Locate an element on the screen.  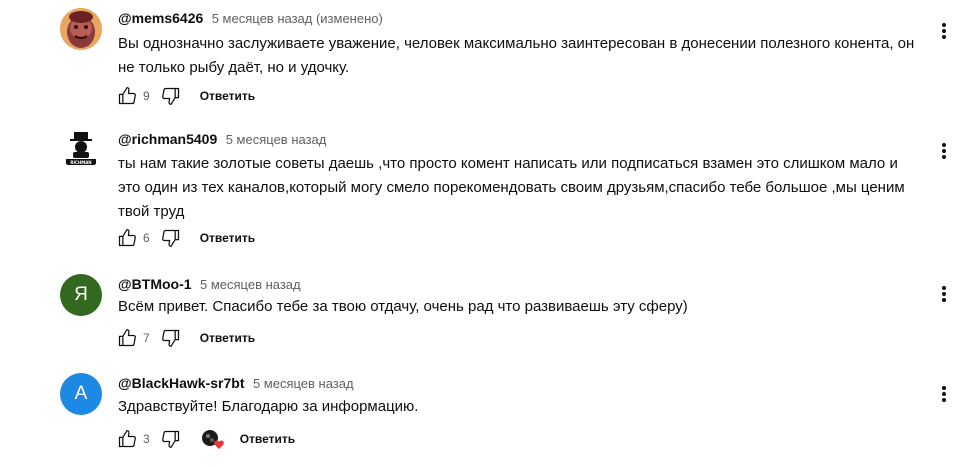
like-count: 3 is located at coordinates (146, 439).